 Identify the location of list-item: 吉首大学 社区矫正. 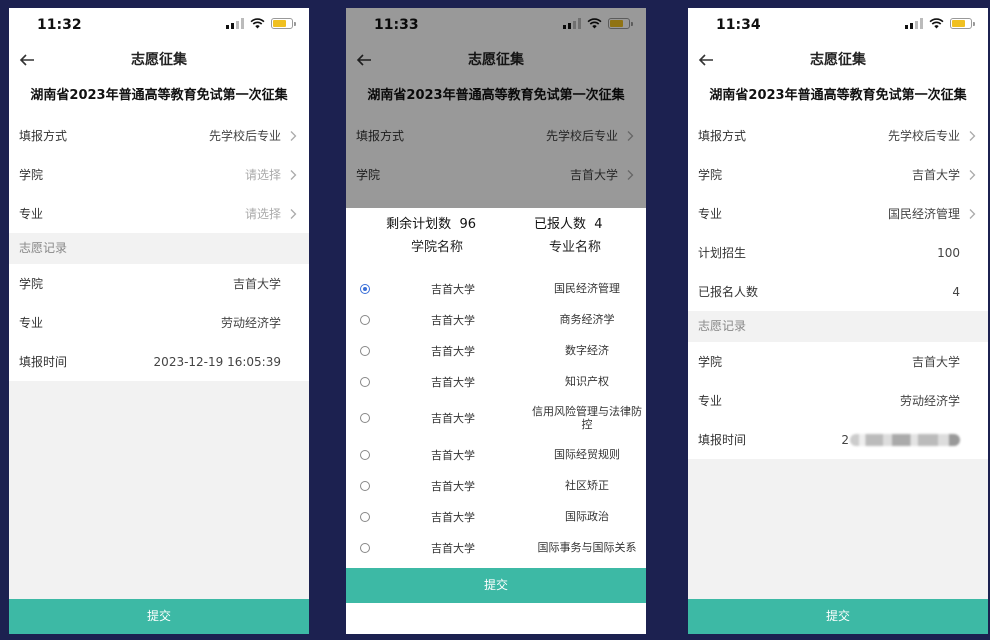
(496, 485).